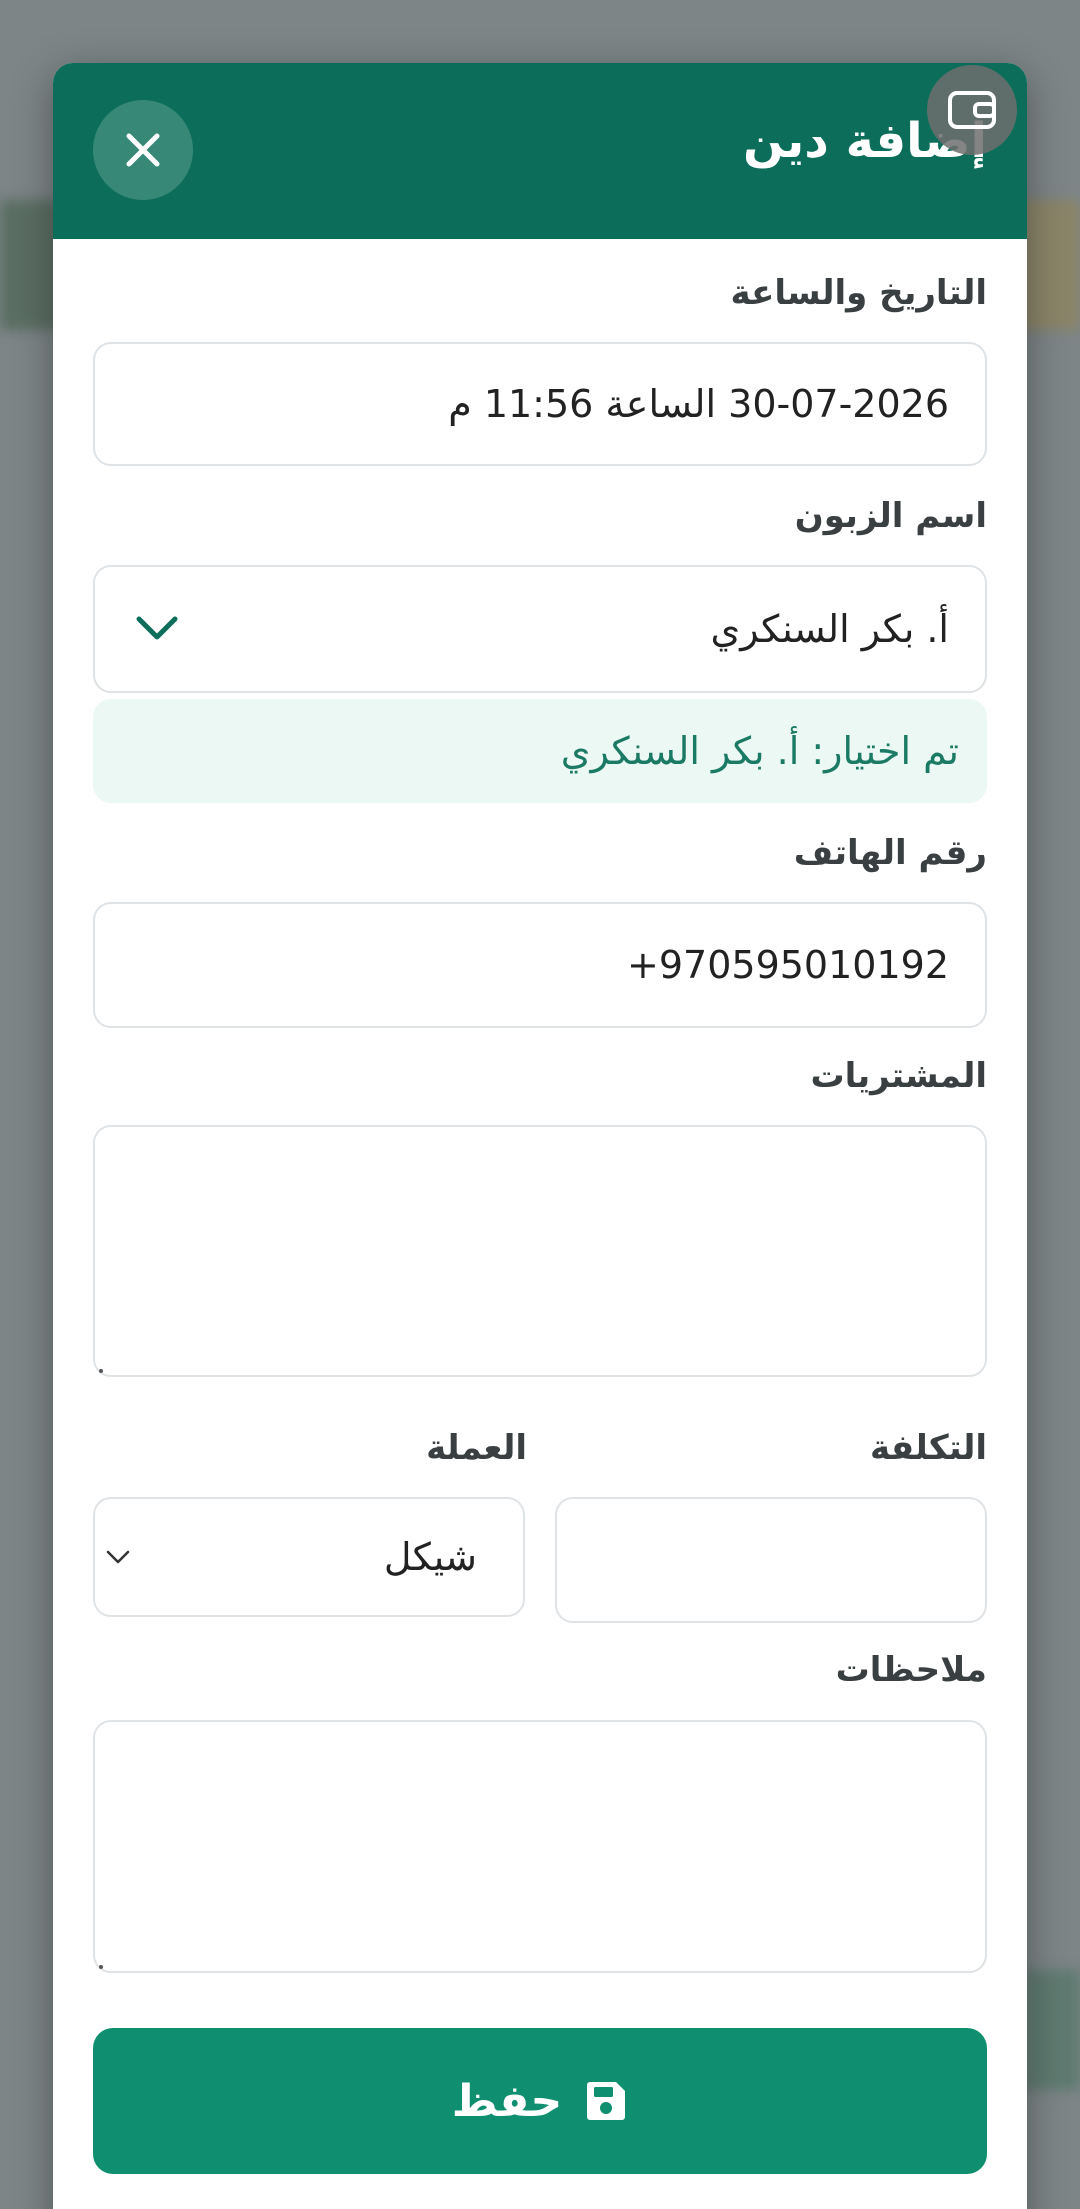 The width and height of the screenshot is (1080, 2209). I want to click on selected-customer-text: تم اختيار: أ. بكر السنكري, so click(759, 751).